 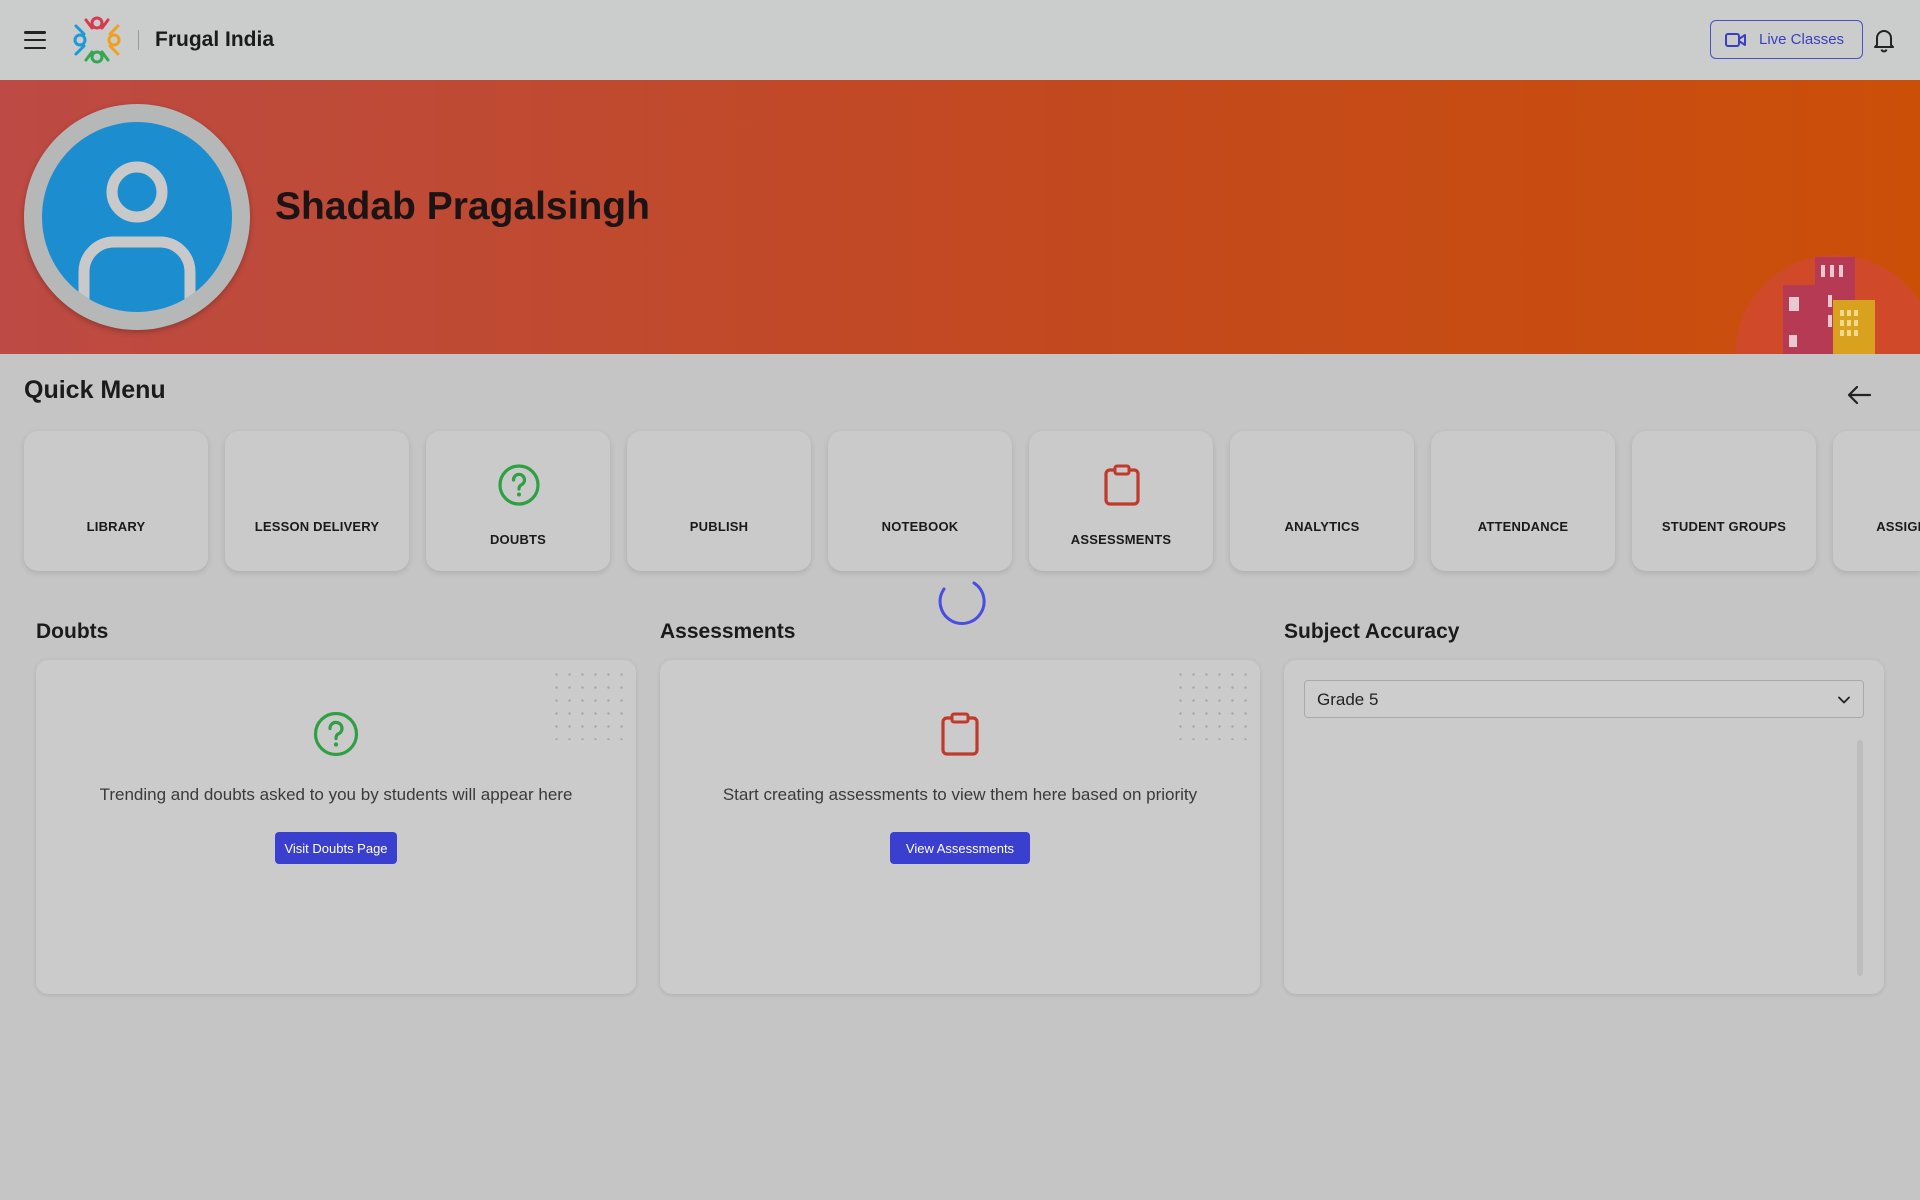 I want to click on tile-label: DOUBTS, so click(x=518, y=539).